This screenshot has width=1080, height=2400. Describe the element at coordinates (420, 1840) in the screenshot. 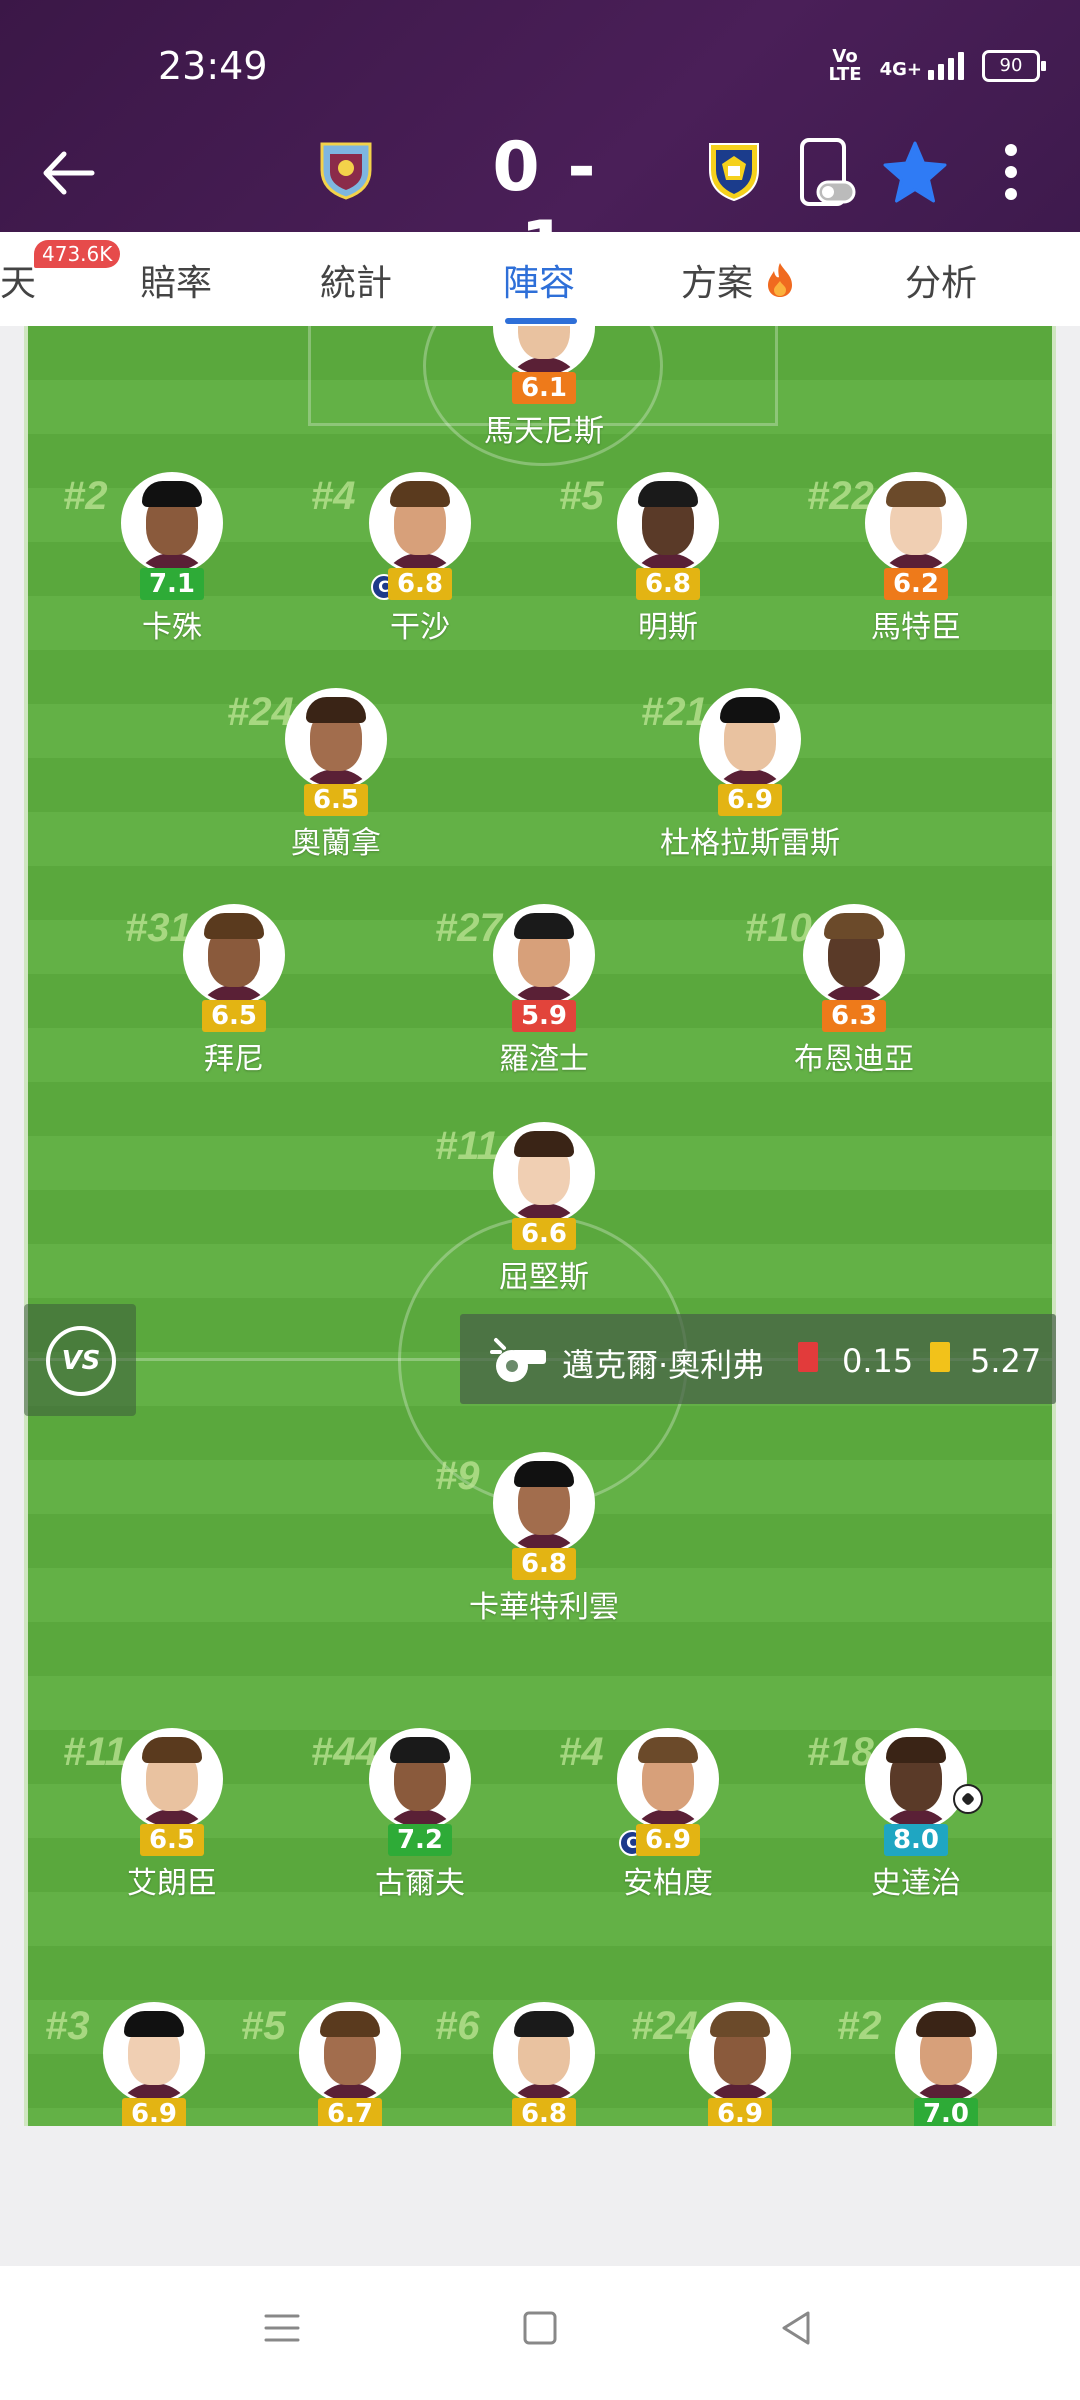

I see `player-rating: 7.2` at that location.